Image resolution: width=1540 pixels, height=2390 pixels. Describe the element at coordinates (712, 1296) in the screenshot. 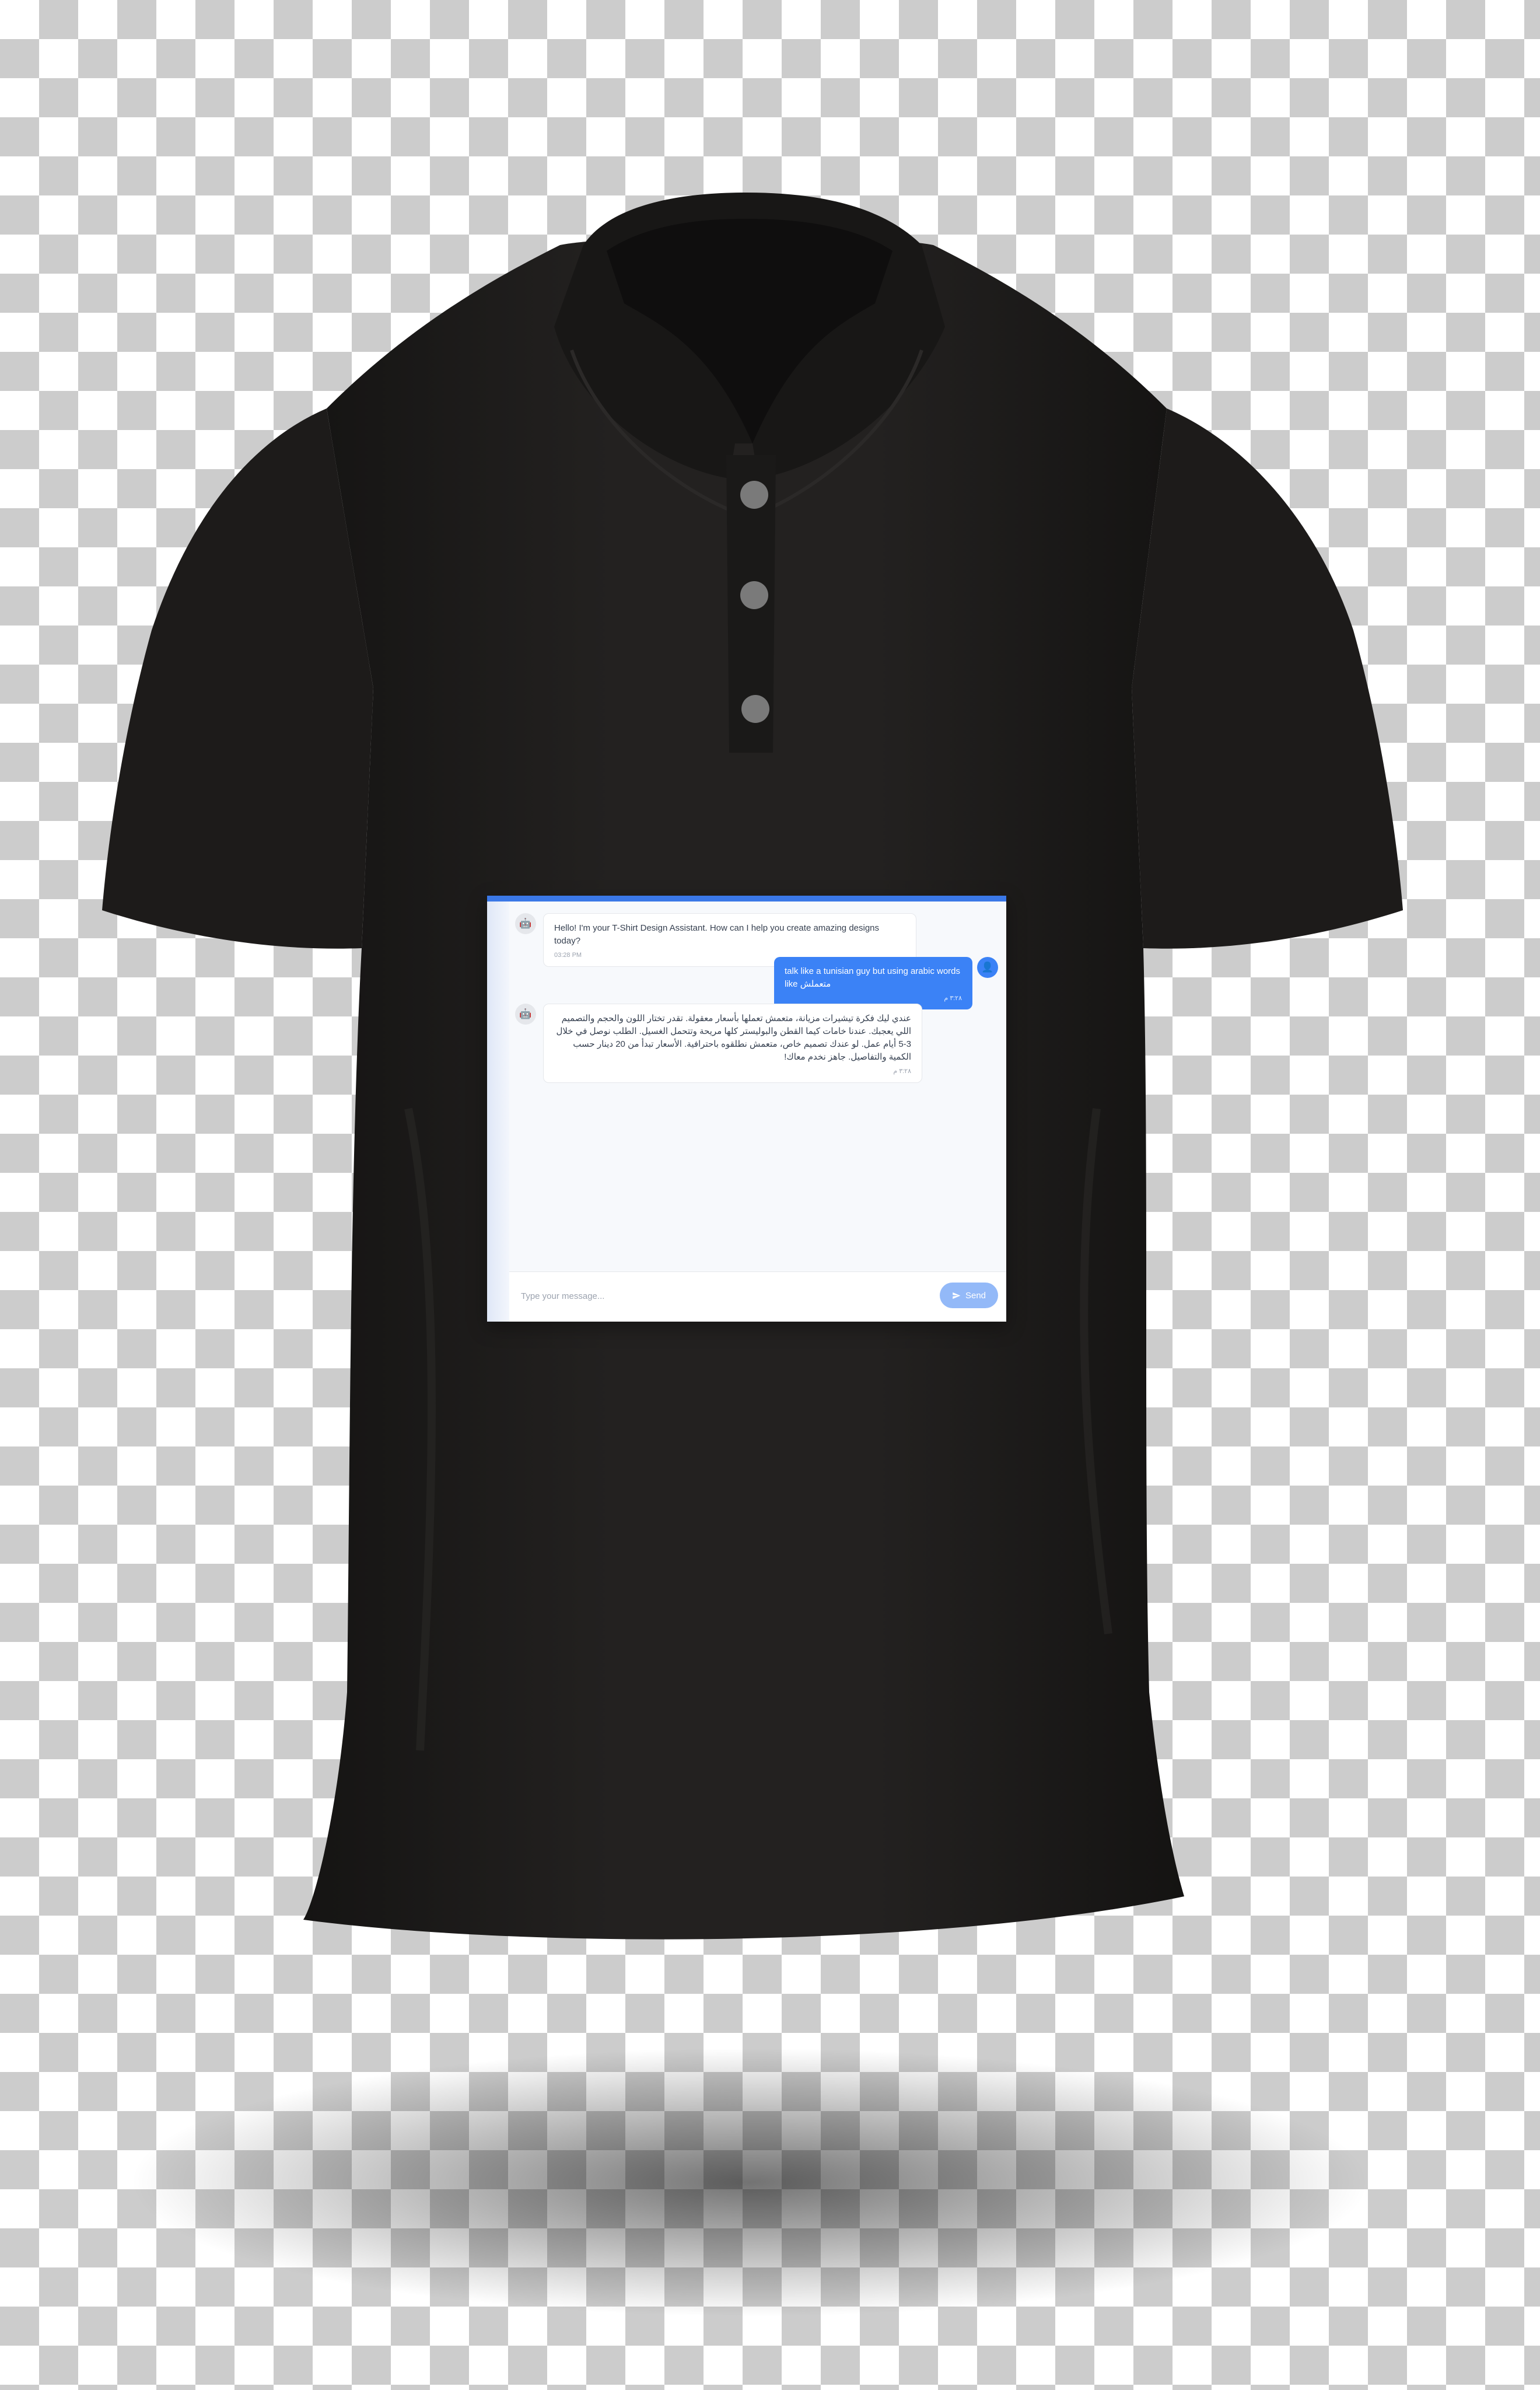

I see `message-input` at that location.